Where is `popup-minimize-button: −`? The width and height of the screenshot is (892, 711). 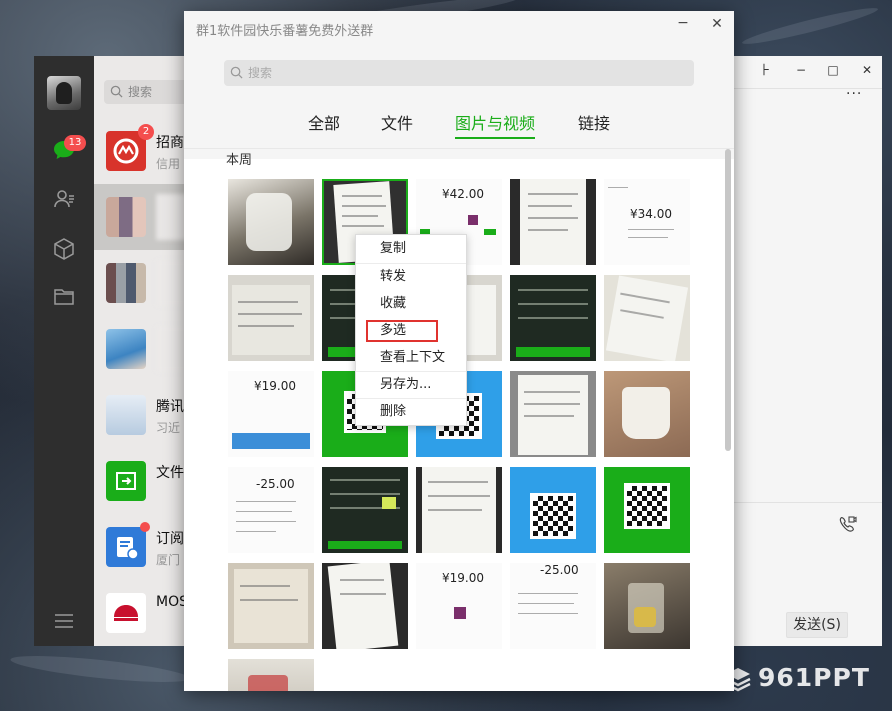
popup-minimize-button: − is located at coordinates (683, 24).